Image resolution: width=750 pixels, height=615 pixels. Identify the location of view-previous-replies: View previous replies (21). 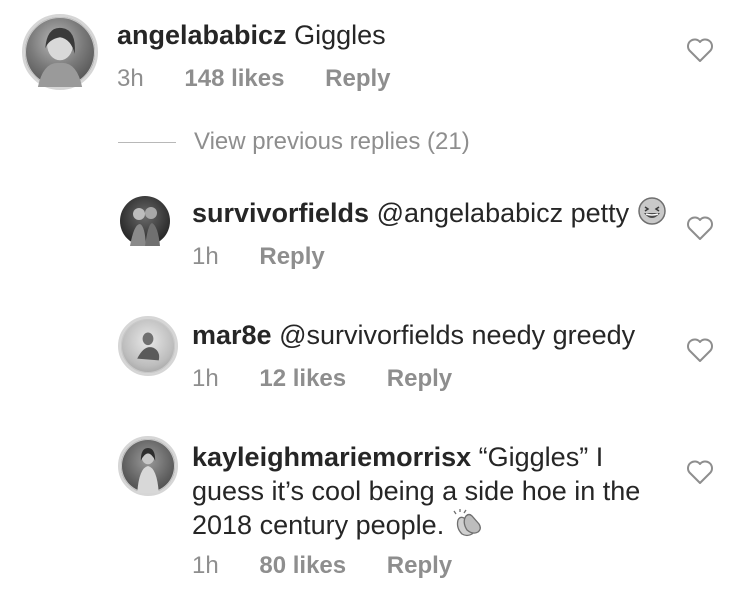
(294, 142).